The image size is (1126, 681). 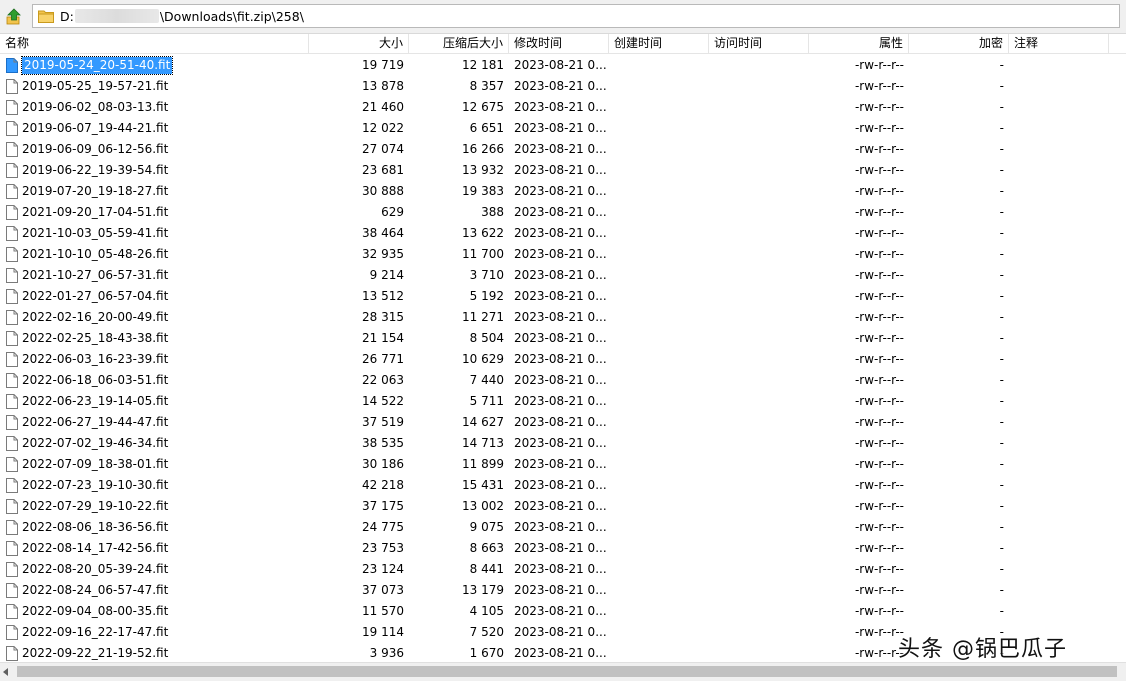 I want to click on file-name-cell: 2021-09-20_17-04-51.fit, so click(x=154, y=212).